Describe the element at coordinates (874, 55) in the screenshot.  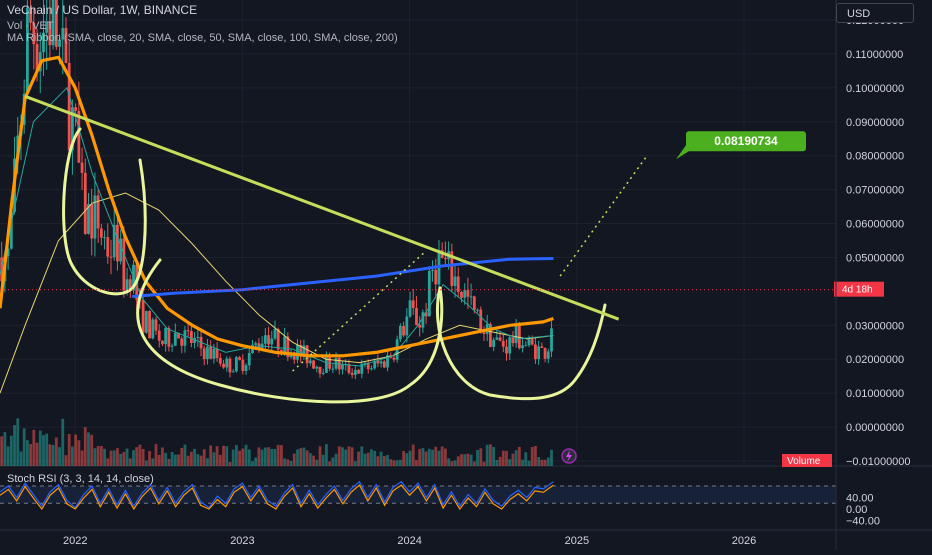
I see `price-axis-label: 0.11000000` at that location.